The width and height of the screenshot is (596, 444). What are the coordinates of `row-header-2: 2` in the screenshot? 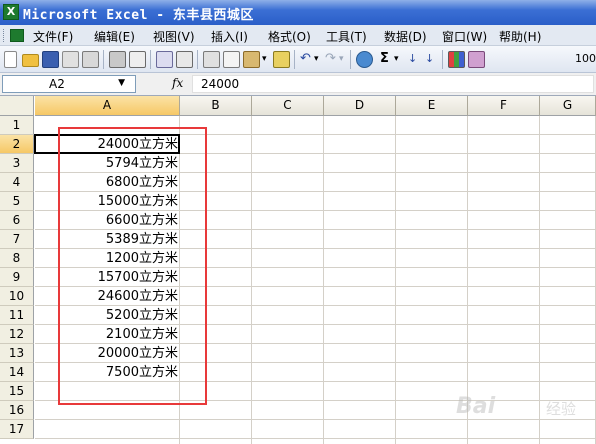 It's located at (17, 144).